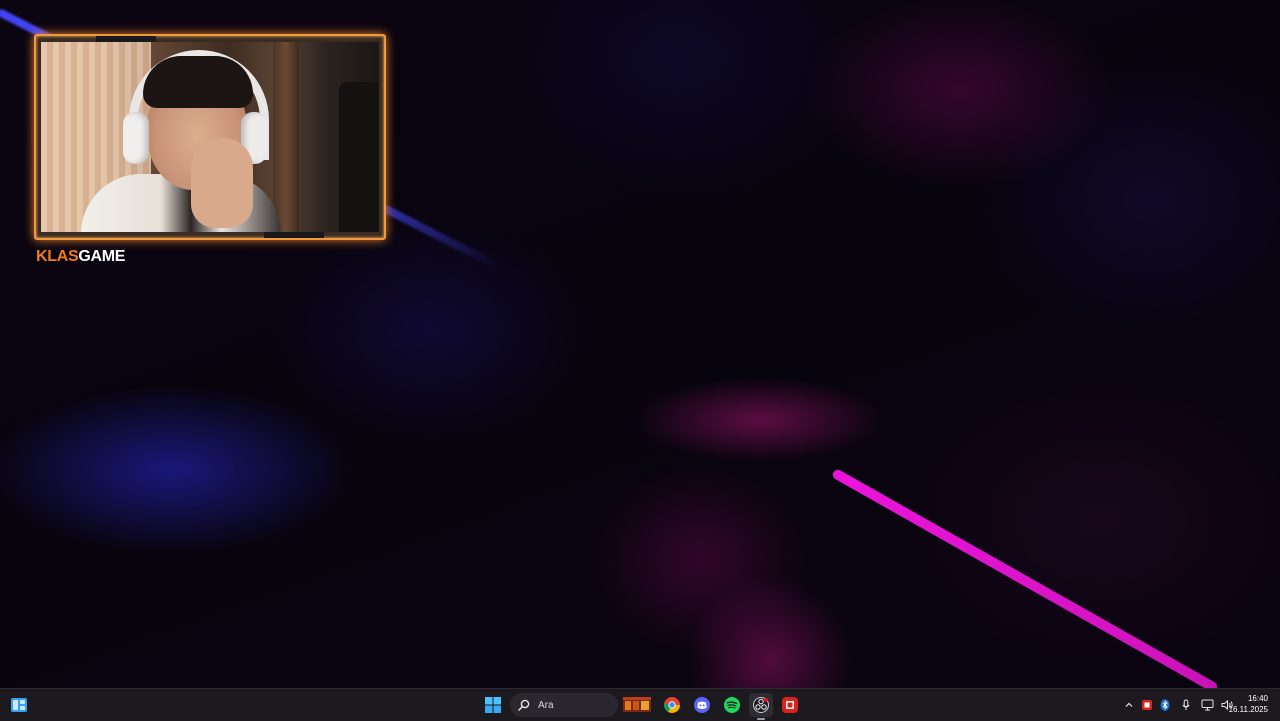  I want to click on webcam-background-chair, so click(359, 157).